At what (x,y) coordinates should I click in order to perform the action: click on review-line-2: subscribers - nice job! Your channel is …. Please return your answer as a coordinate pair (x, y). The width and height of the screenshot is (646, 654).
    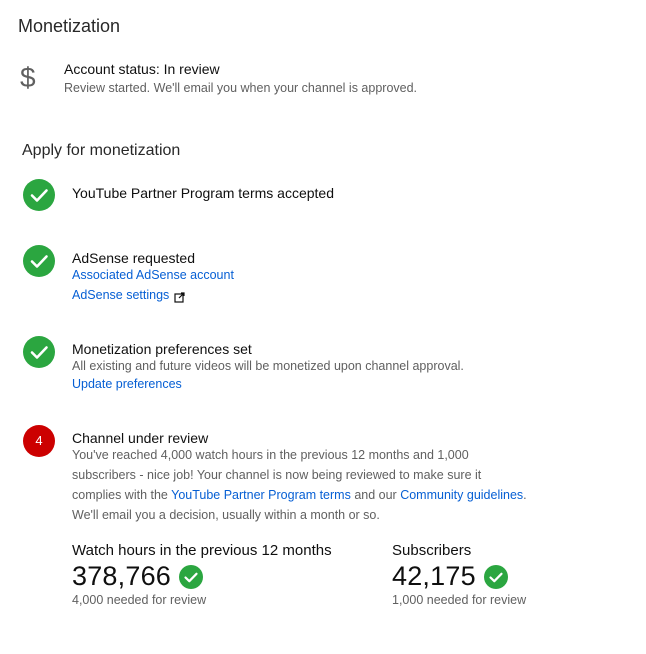
    Looking at the image, I should click on (277, 475).